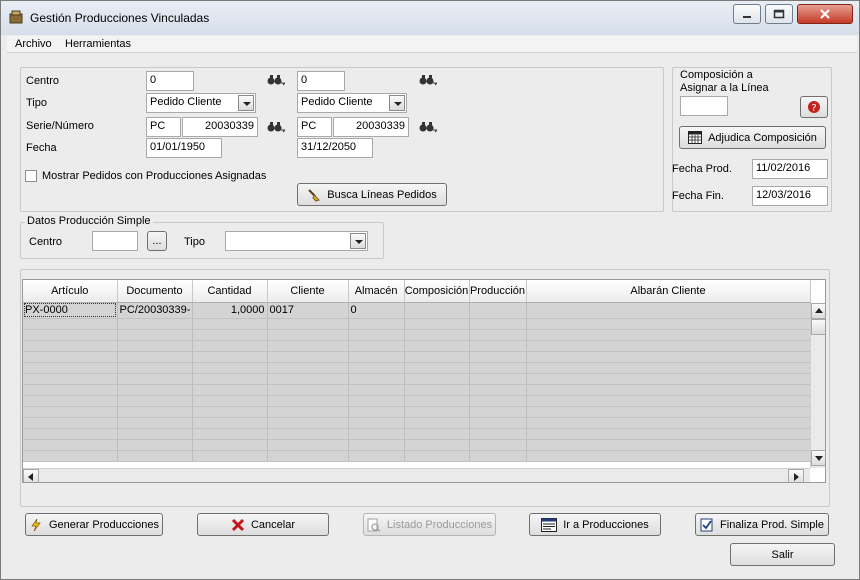 This screenshot has height=580, width=860. What do you see at coordinates (155, 291) in the screenshot?
I see `column-header: Documento` at bounding box center [155, 291].